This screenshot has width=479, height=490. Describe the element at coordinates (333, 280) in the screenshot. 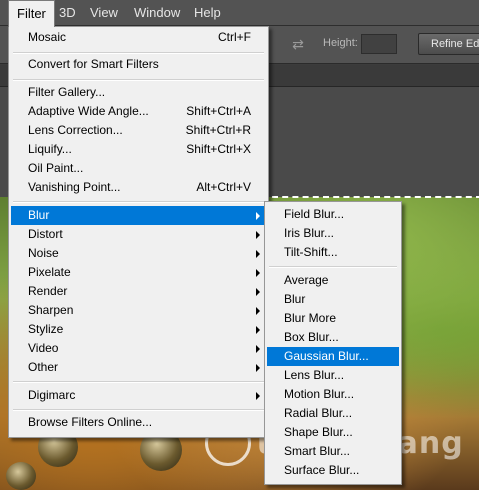

I see `blur-average: Average` at that location.